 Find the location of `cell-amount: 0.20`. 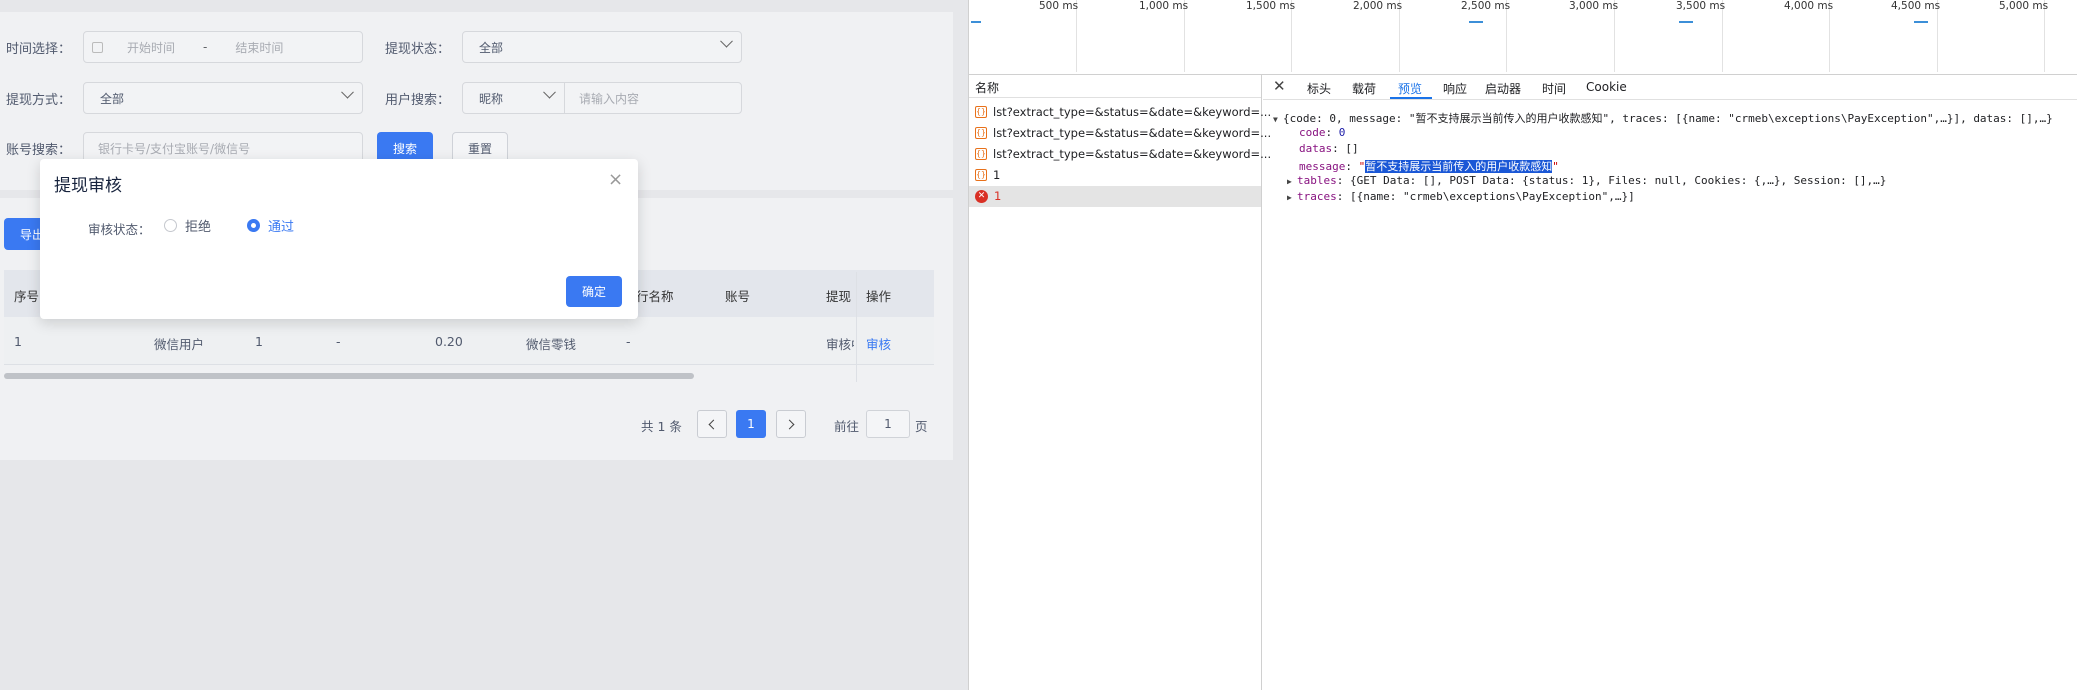

cell-amount: 0.20 is located at coordinates (449, 341).